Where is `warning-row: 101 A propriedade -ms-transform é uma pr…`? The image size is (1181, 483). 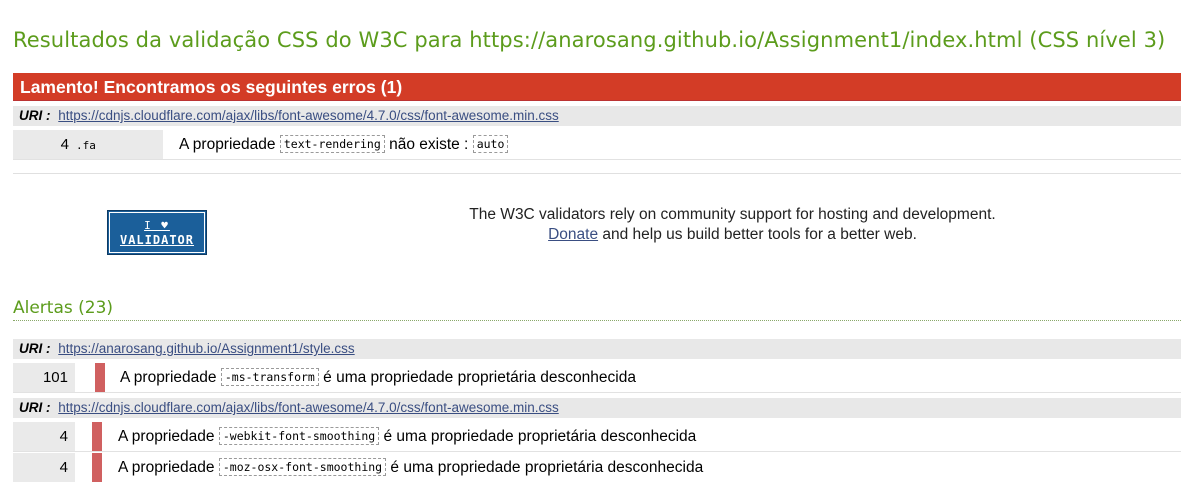 warning-row: 101 A propriedade -ms-transform é uma pr… is located at coordinates (597, 378).